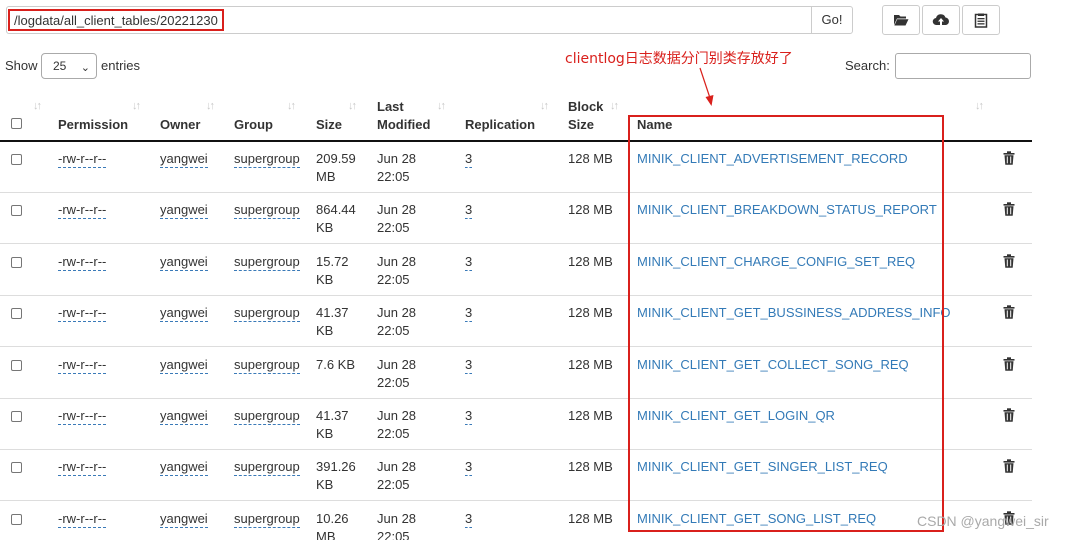 This screenshot has width=1079, height=540. Describe the element at coordinates (901, 20) in the screenshot. I see `open-folder-button` at that location.